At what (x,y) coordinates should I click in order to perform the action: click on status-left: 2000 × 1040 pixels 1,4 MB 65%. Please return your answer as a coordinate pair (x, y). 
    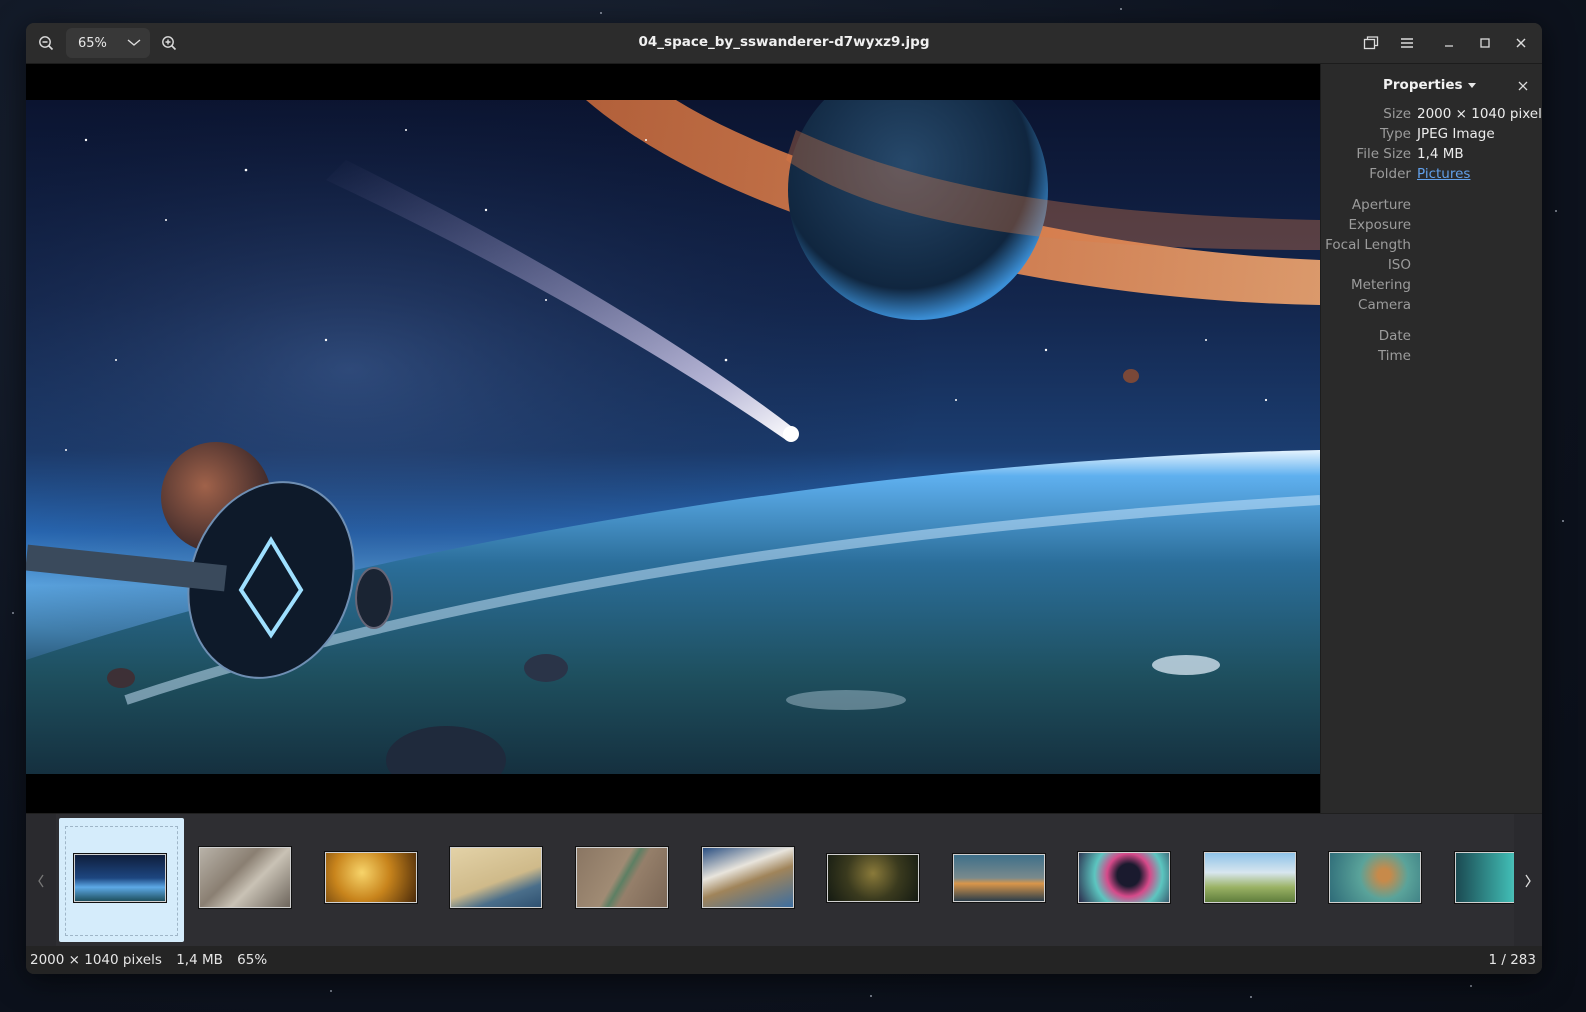
    Looking at the image, I should click on (153, 960).